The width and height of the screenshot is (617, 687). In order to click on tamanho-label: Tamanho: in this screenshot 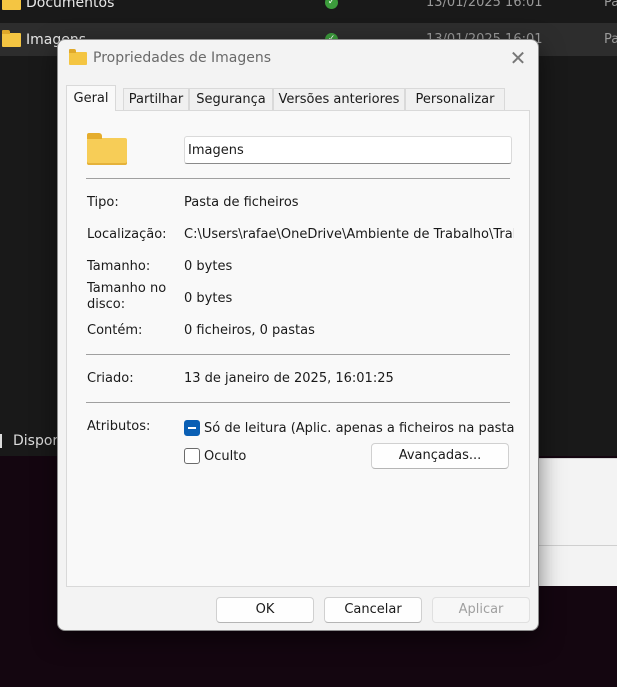, I will do `click(119, 266)`.